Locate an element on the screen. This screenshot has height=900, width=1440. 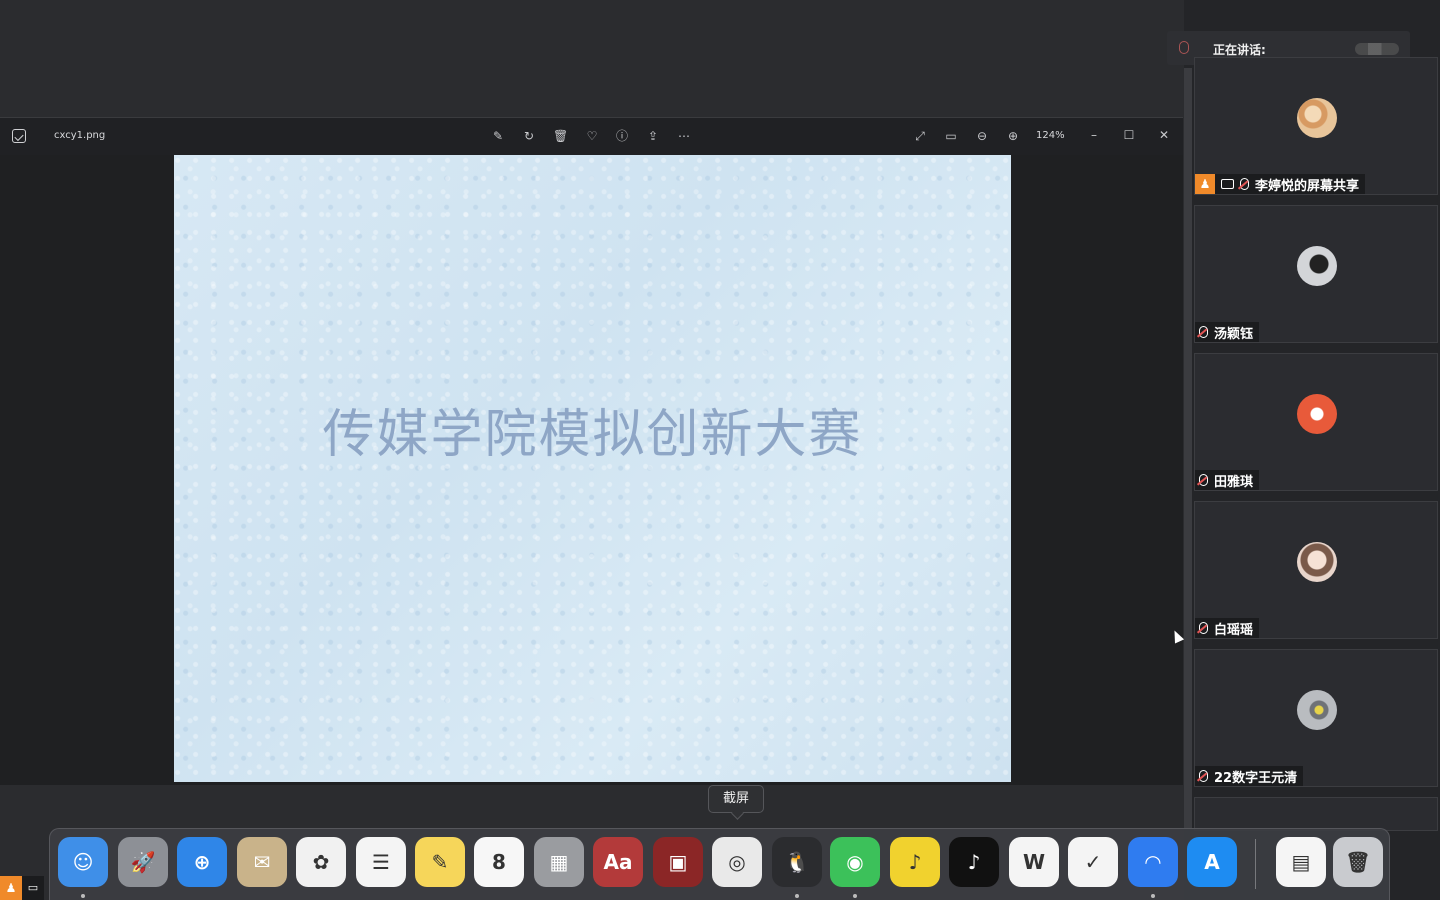
dock: ☺ 🚀 ⊕ ✉ ✿ ☰ ✎ 8 ▦ Aa ▣ ◎ 🐧 ◉ ♪ ♪ W ✓ ◠ A ▤ 🗑 is located at coordinates (719, 864).